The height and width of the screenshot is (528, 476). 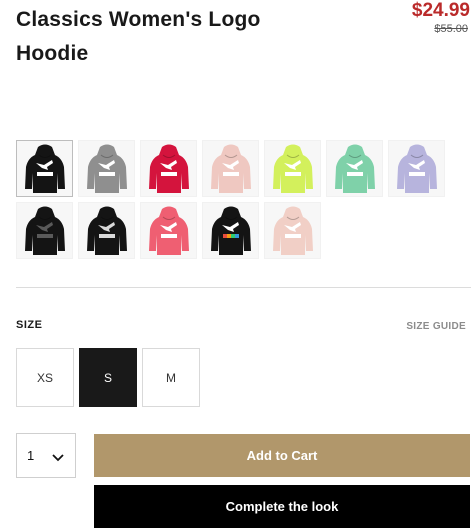 I want to click on color-swatch-lime, so click(x=292, y=168).